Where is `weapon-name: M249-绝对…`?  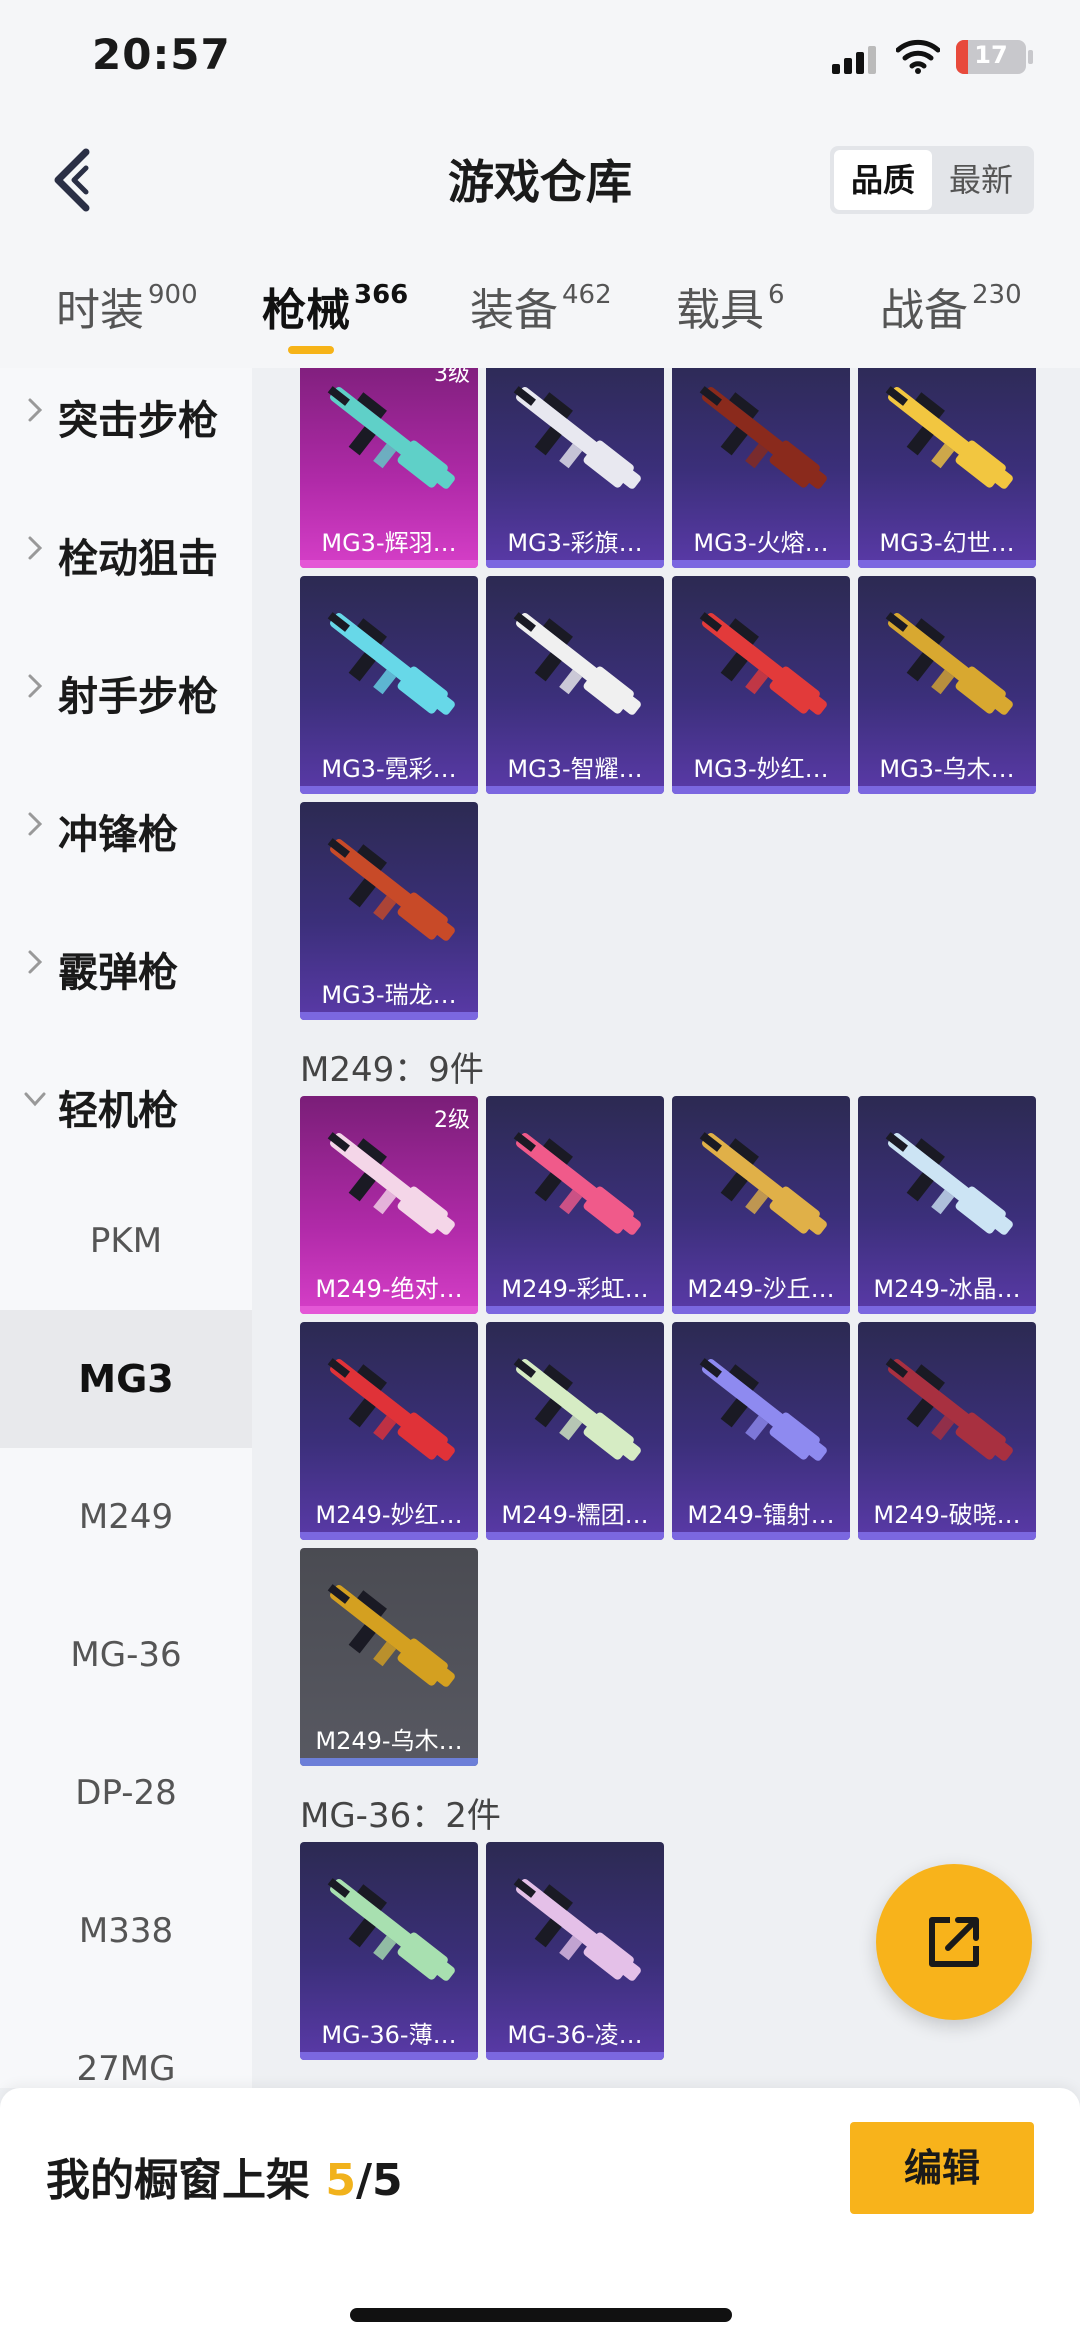
weapon-name: M249-绝对… is located at coordinates (389, 1289).